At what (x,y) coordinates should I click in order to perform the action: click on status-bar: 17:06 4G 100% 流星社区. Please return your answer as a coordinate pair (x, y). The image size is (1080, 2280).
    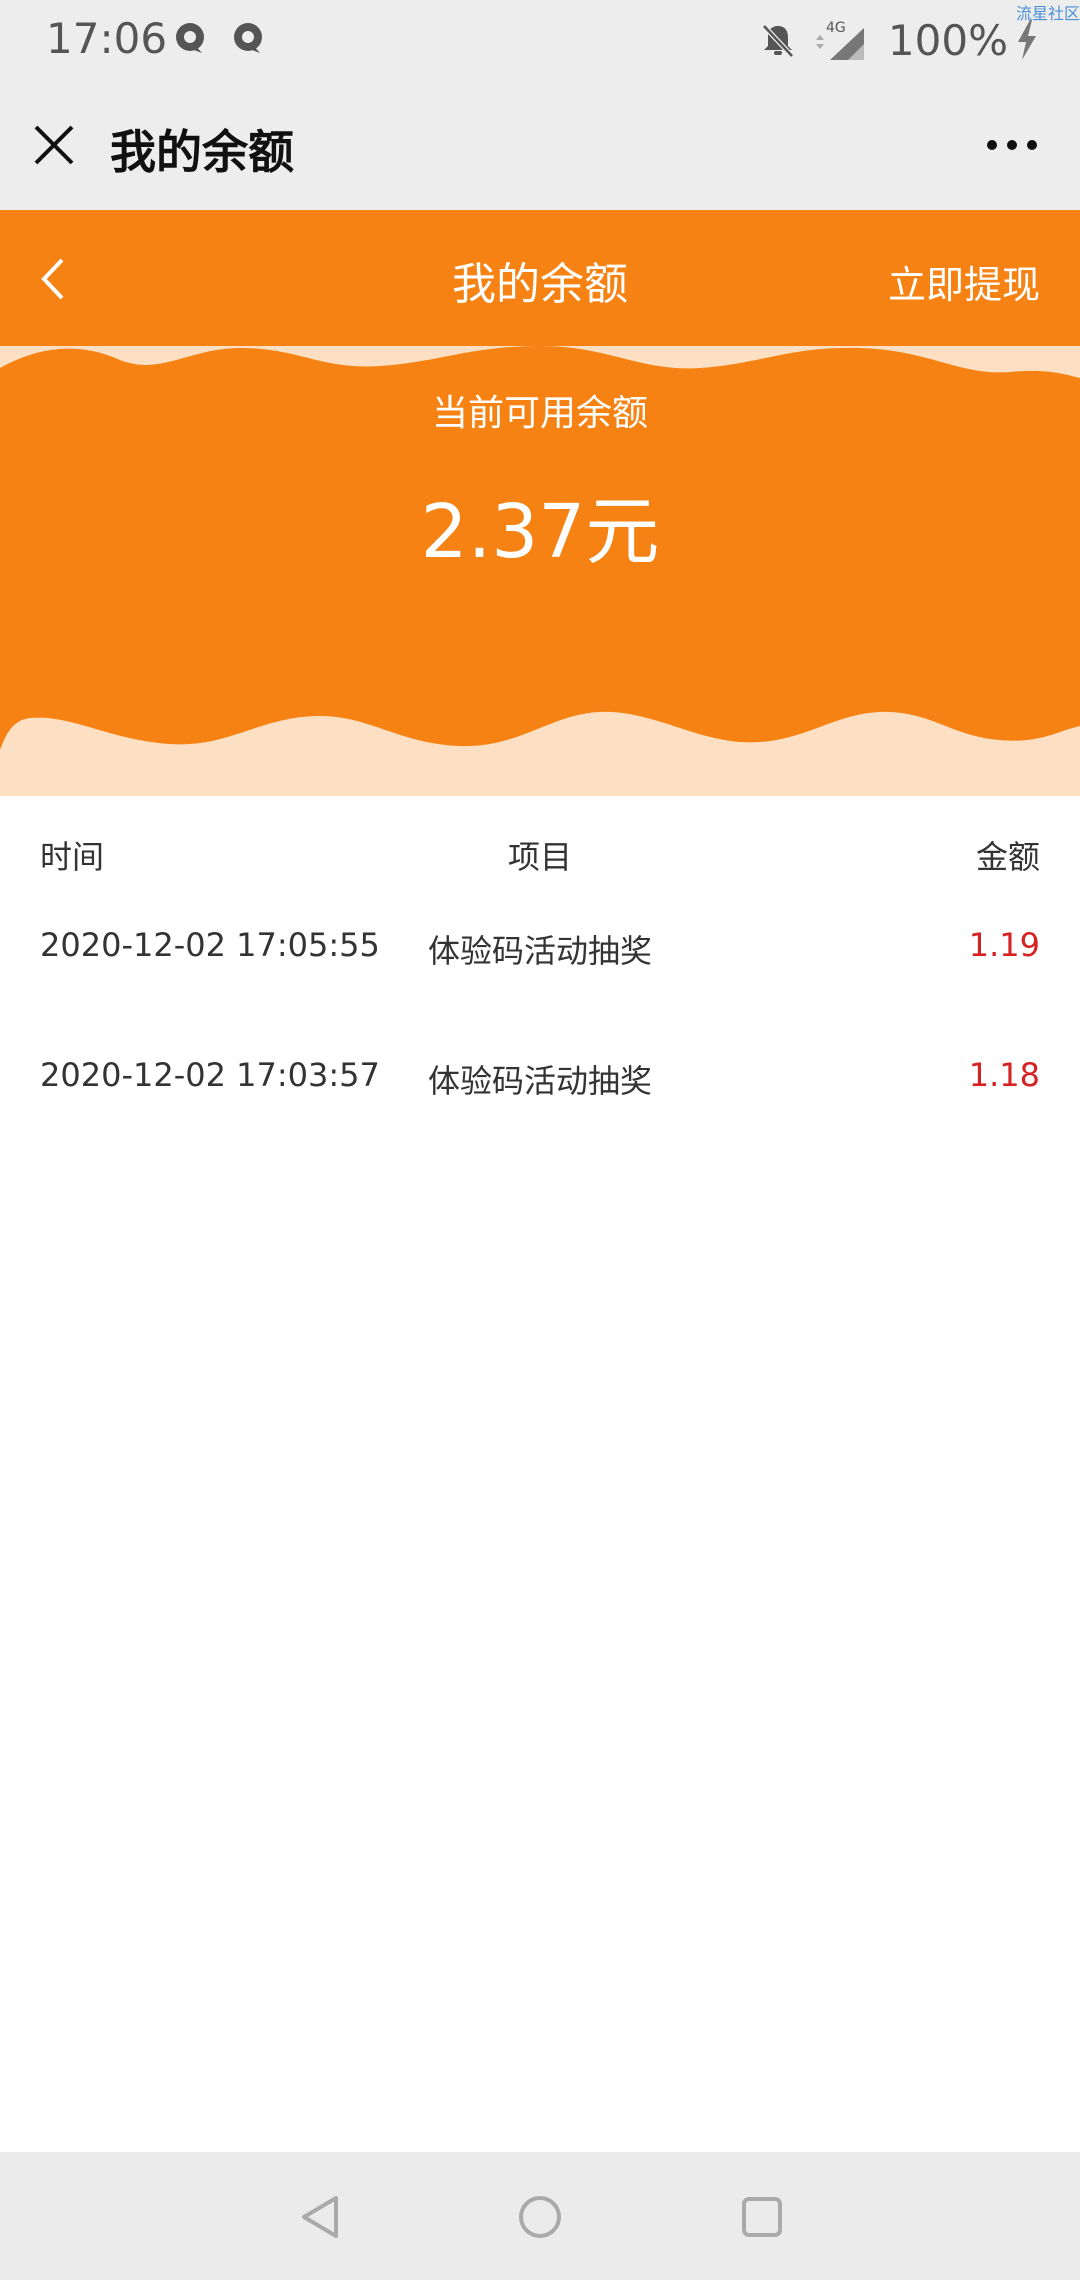
    Looking at the image, I should click on (540, 40).